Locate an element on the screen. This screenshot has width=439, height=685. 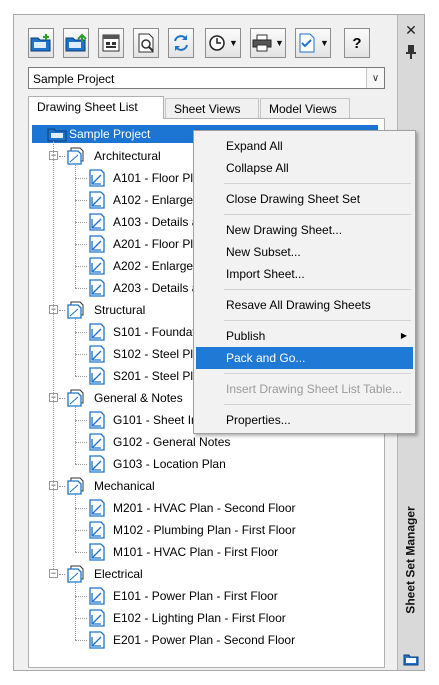
menu-item-resave-all-drawing-sheets: Resave All Drawing Sheets is located at coordinates (304, 305).